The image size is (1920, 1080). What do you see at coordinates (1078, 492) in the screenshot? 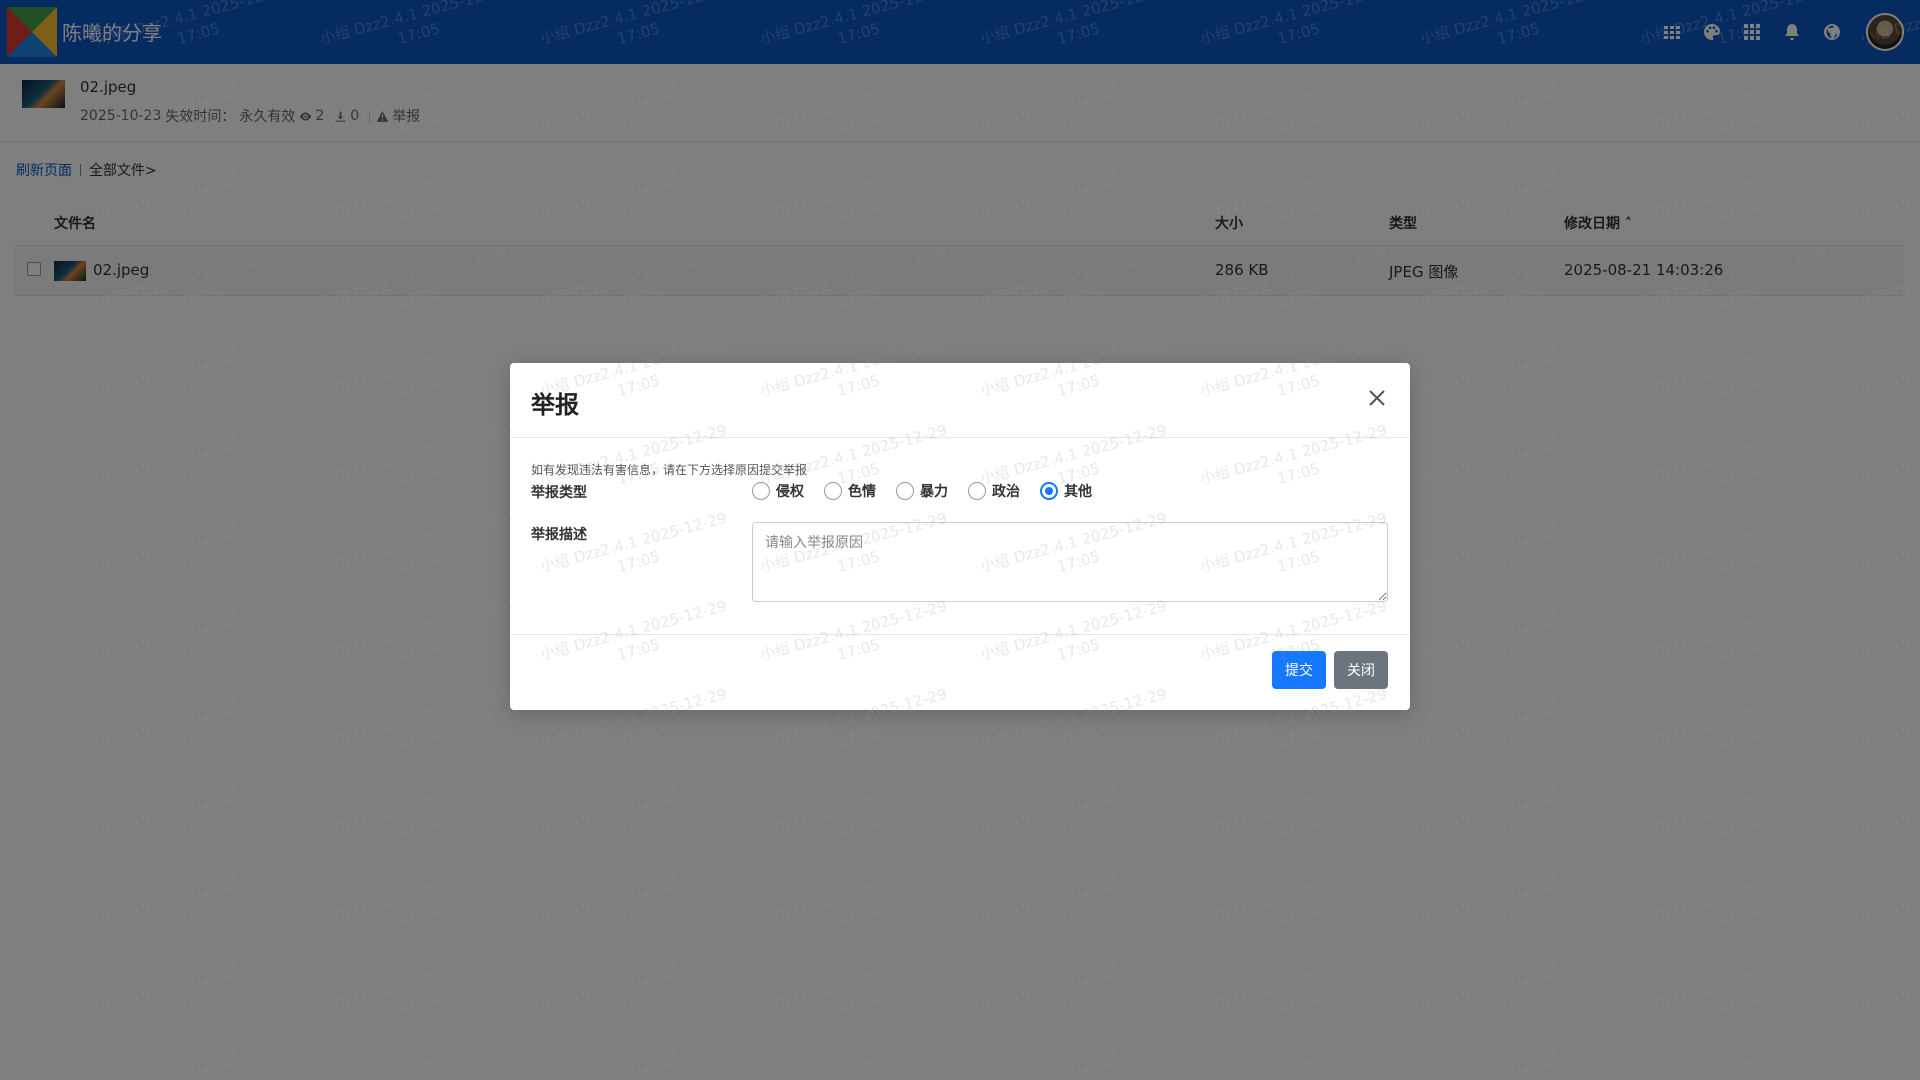
I see `radio-label: 其他` at bounding box center [1078, 492].